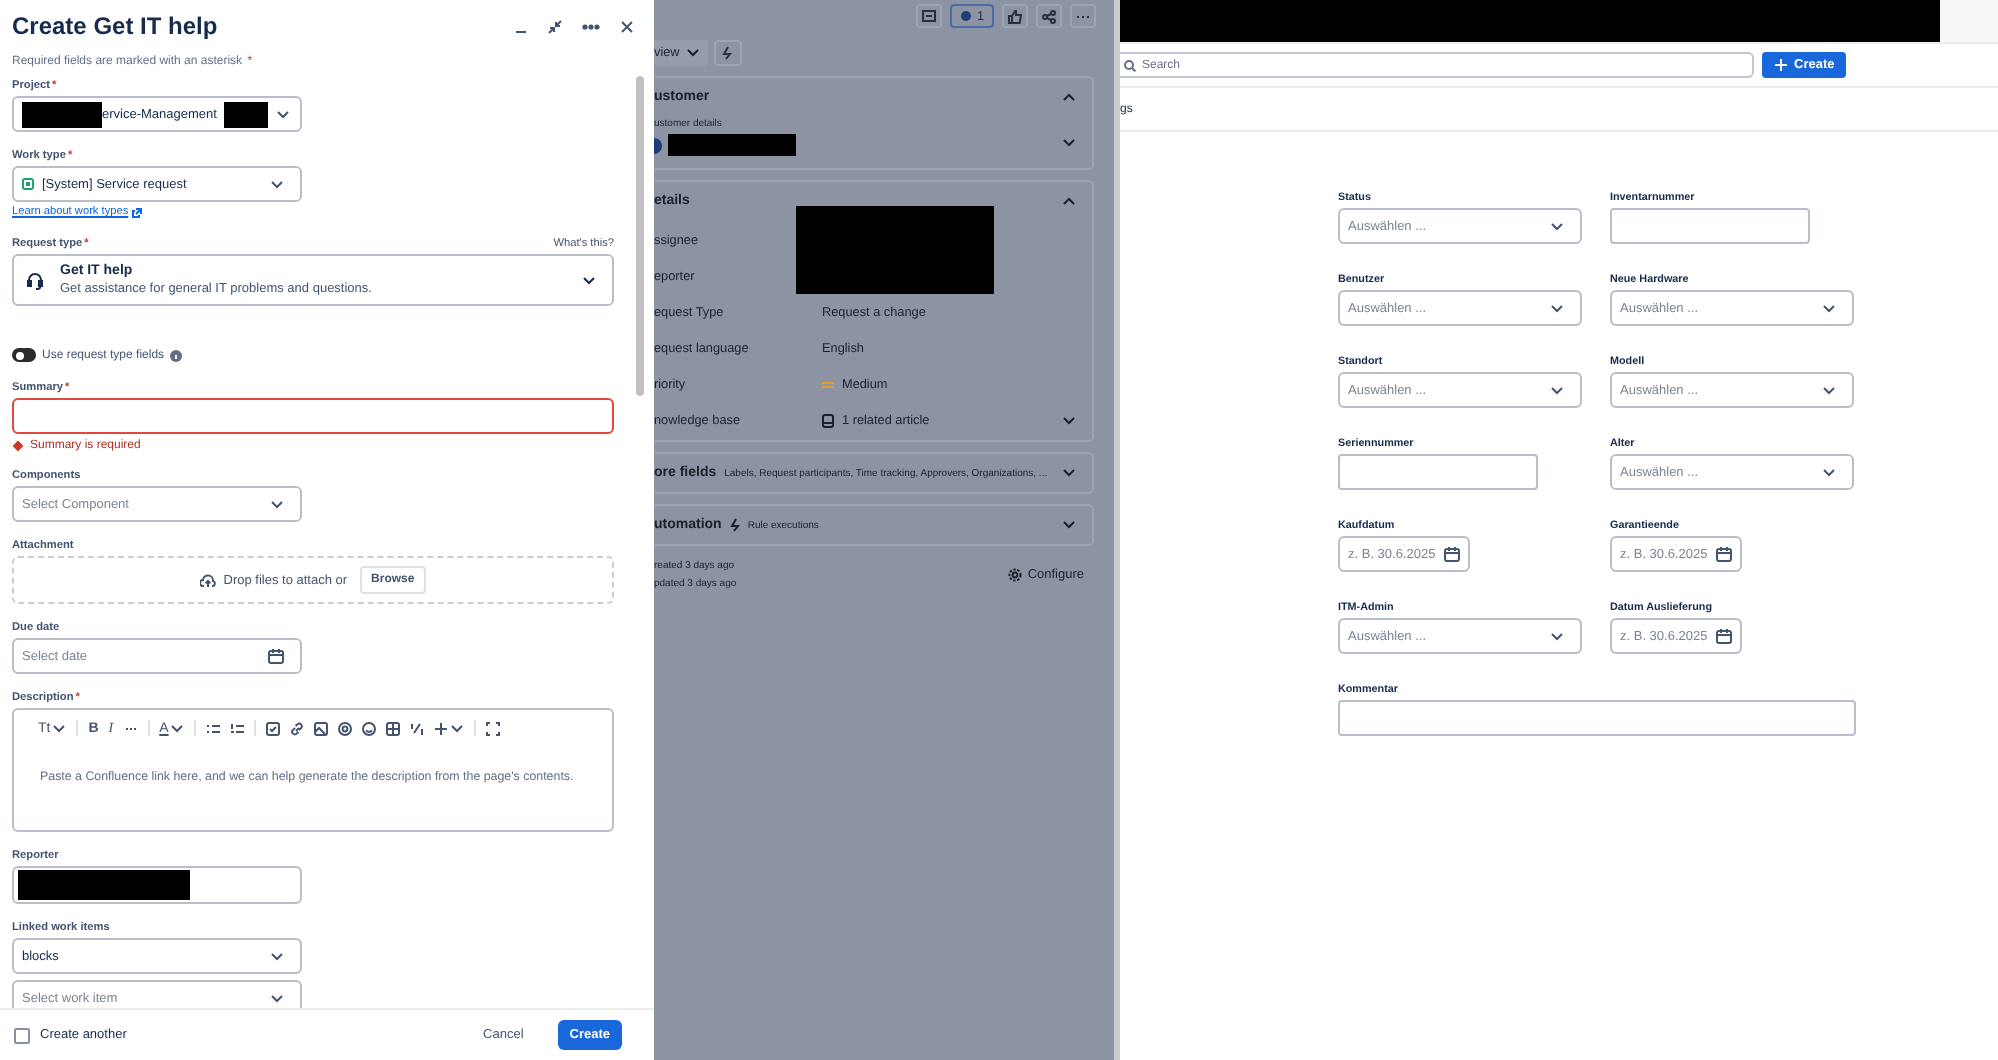 The width and height of the screenshot is (1998, 1060). Describe the element at coordinates (273, 728) in the screenshot. I see `checkbox-icon` at that location.